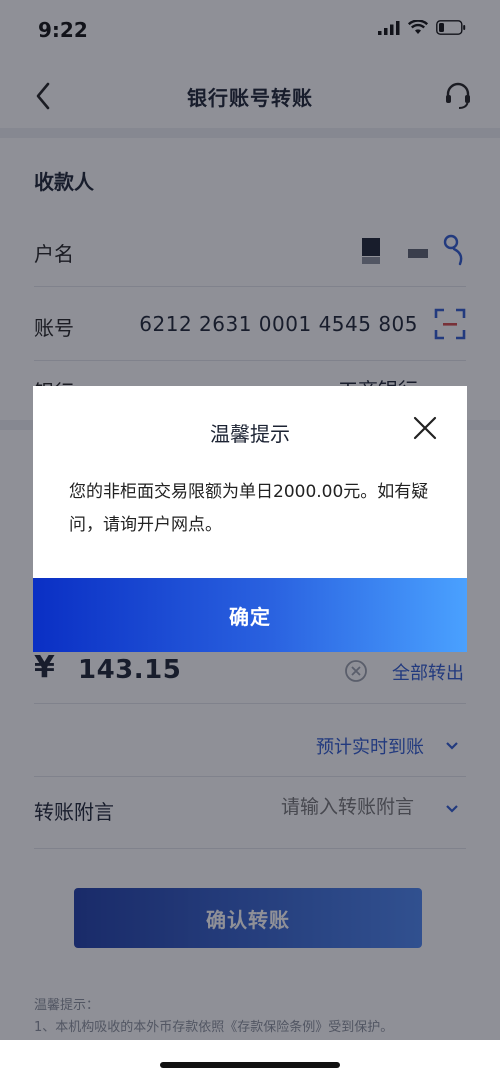  Describe the element at coordinates (250, 615) in the screenshot. I see `dialog-ok-button: 确定` at that location.